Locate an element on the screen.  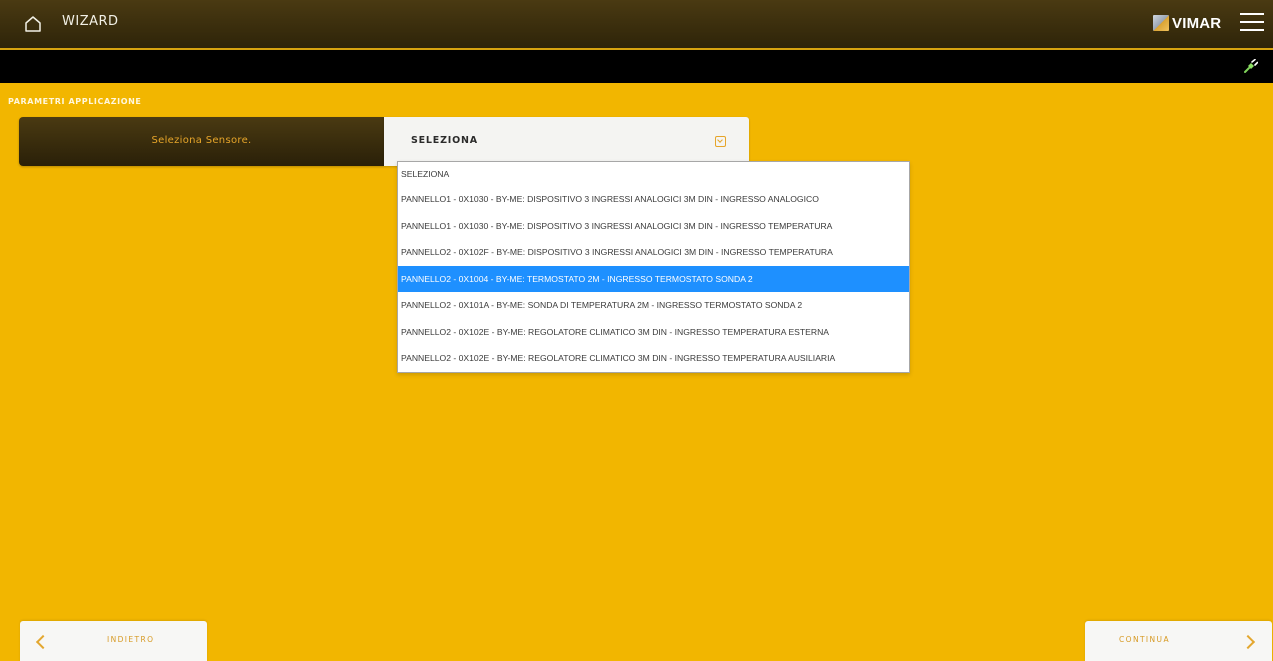
hamburger-menu-icon is located at coordinates (1252, 23).